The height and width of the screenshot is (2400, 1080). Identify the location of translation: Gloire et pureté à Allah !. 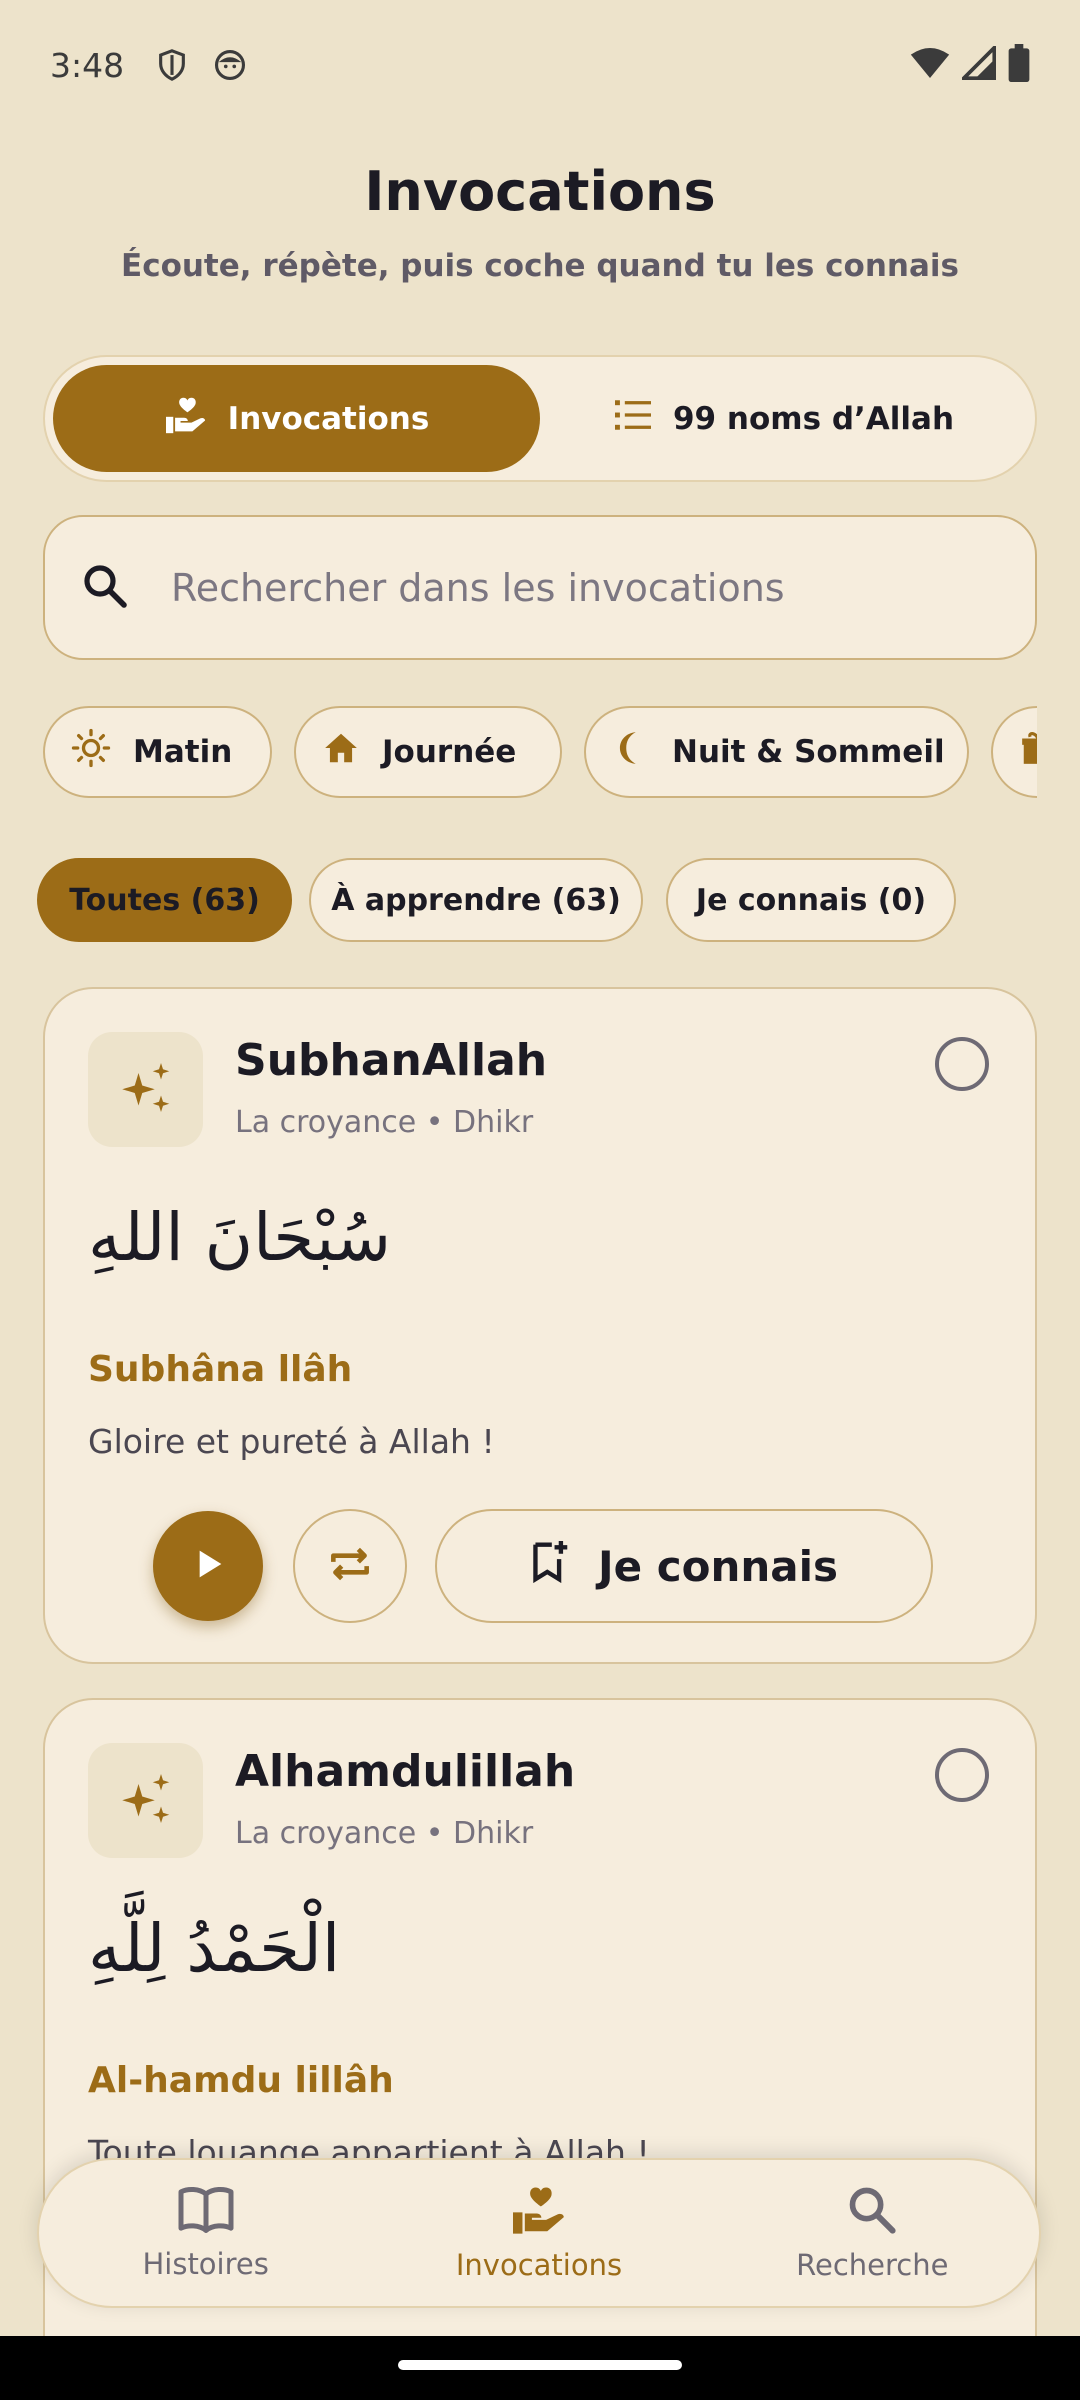
(291, 1441).